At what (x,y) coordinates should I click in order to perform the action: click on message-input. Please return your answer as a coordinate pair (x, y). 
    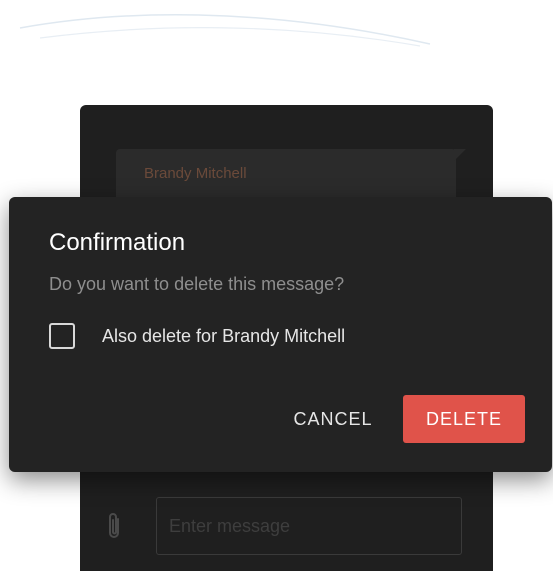
    Looking at the image, I should click on (309, 526).